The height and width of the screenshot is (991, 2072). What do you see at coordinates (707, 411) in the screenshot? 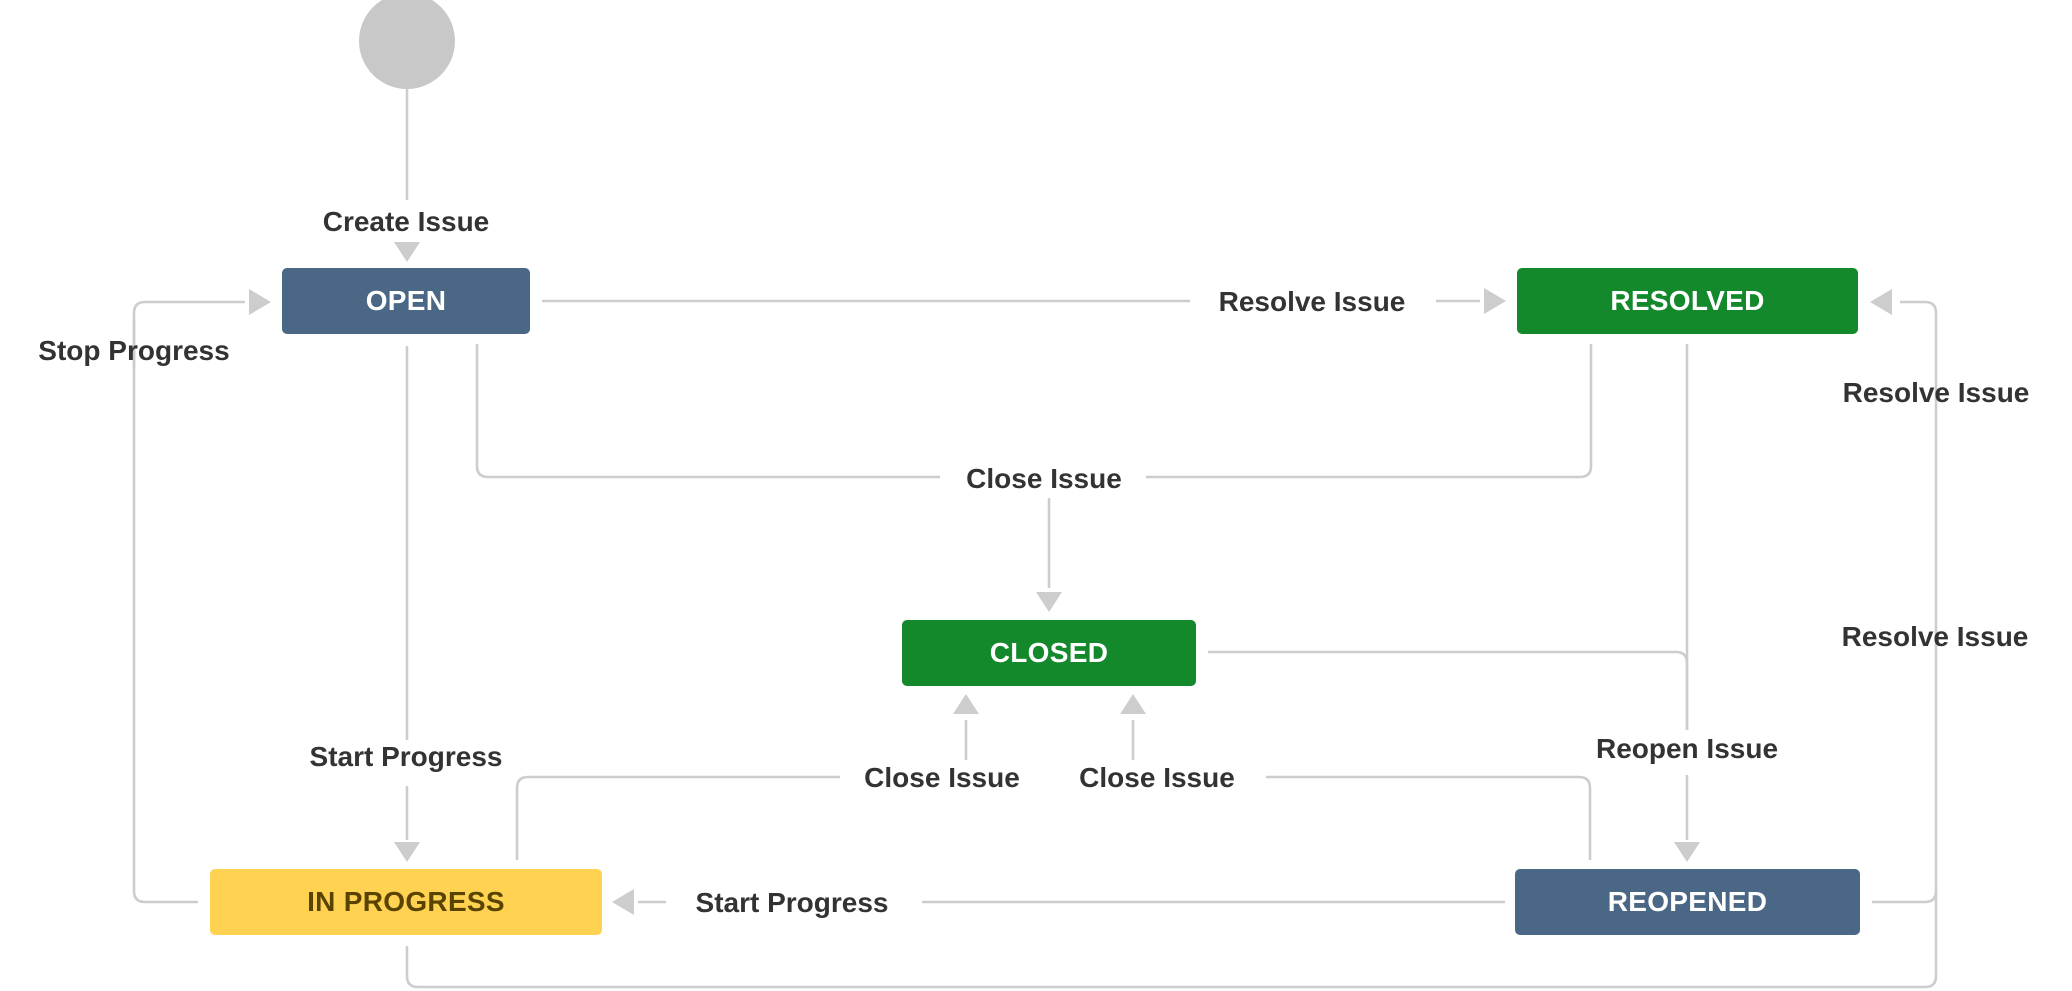
I see `edge-close-open` at bounding box center [707, 411].